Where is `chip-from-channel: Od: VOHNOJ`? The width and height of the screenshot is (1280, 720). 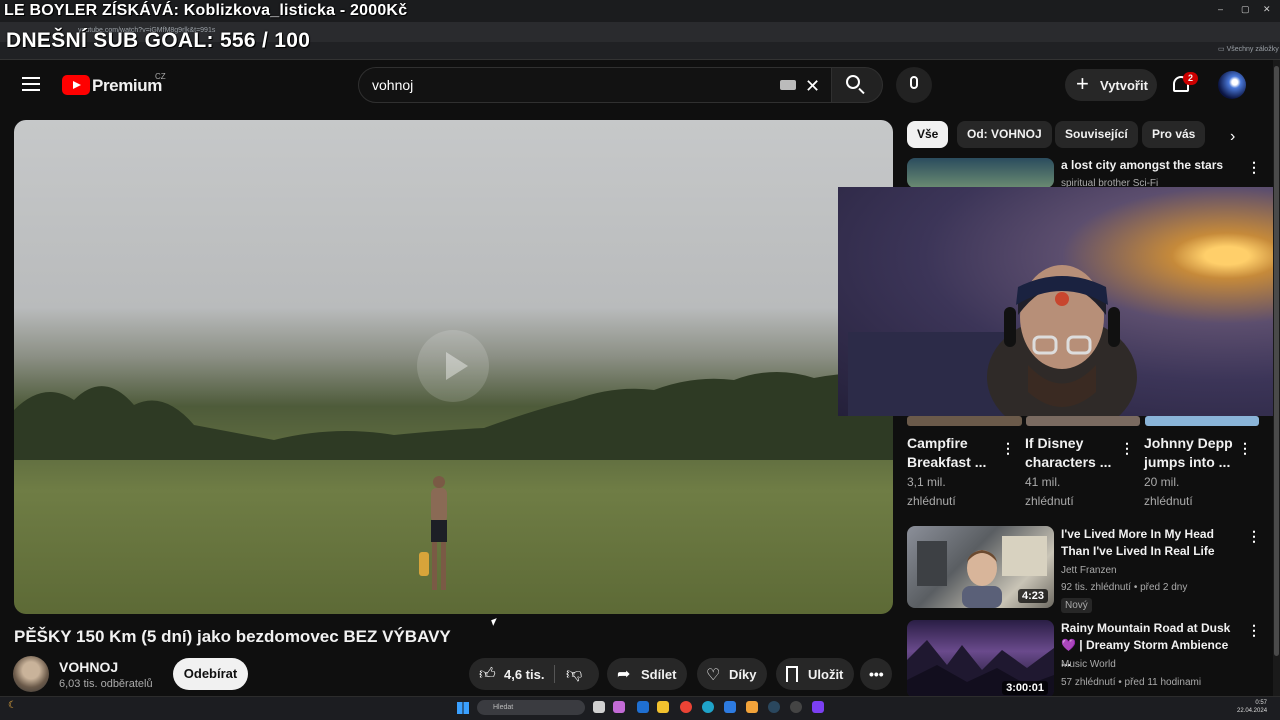 chip-from-channel: Od: VOHNOJ is located at coordinates (1004, 134).